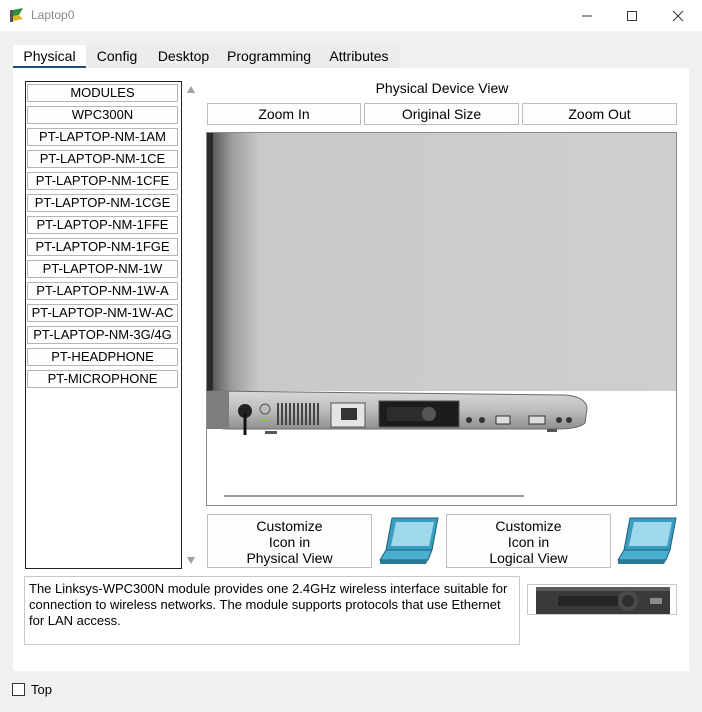  What do you see at coordinates (102, 203) in the screenshot?
I see `module-item-nm-1cge: PT-LAPTOP-NM-1CGE` at bounding box center [102, 203].